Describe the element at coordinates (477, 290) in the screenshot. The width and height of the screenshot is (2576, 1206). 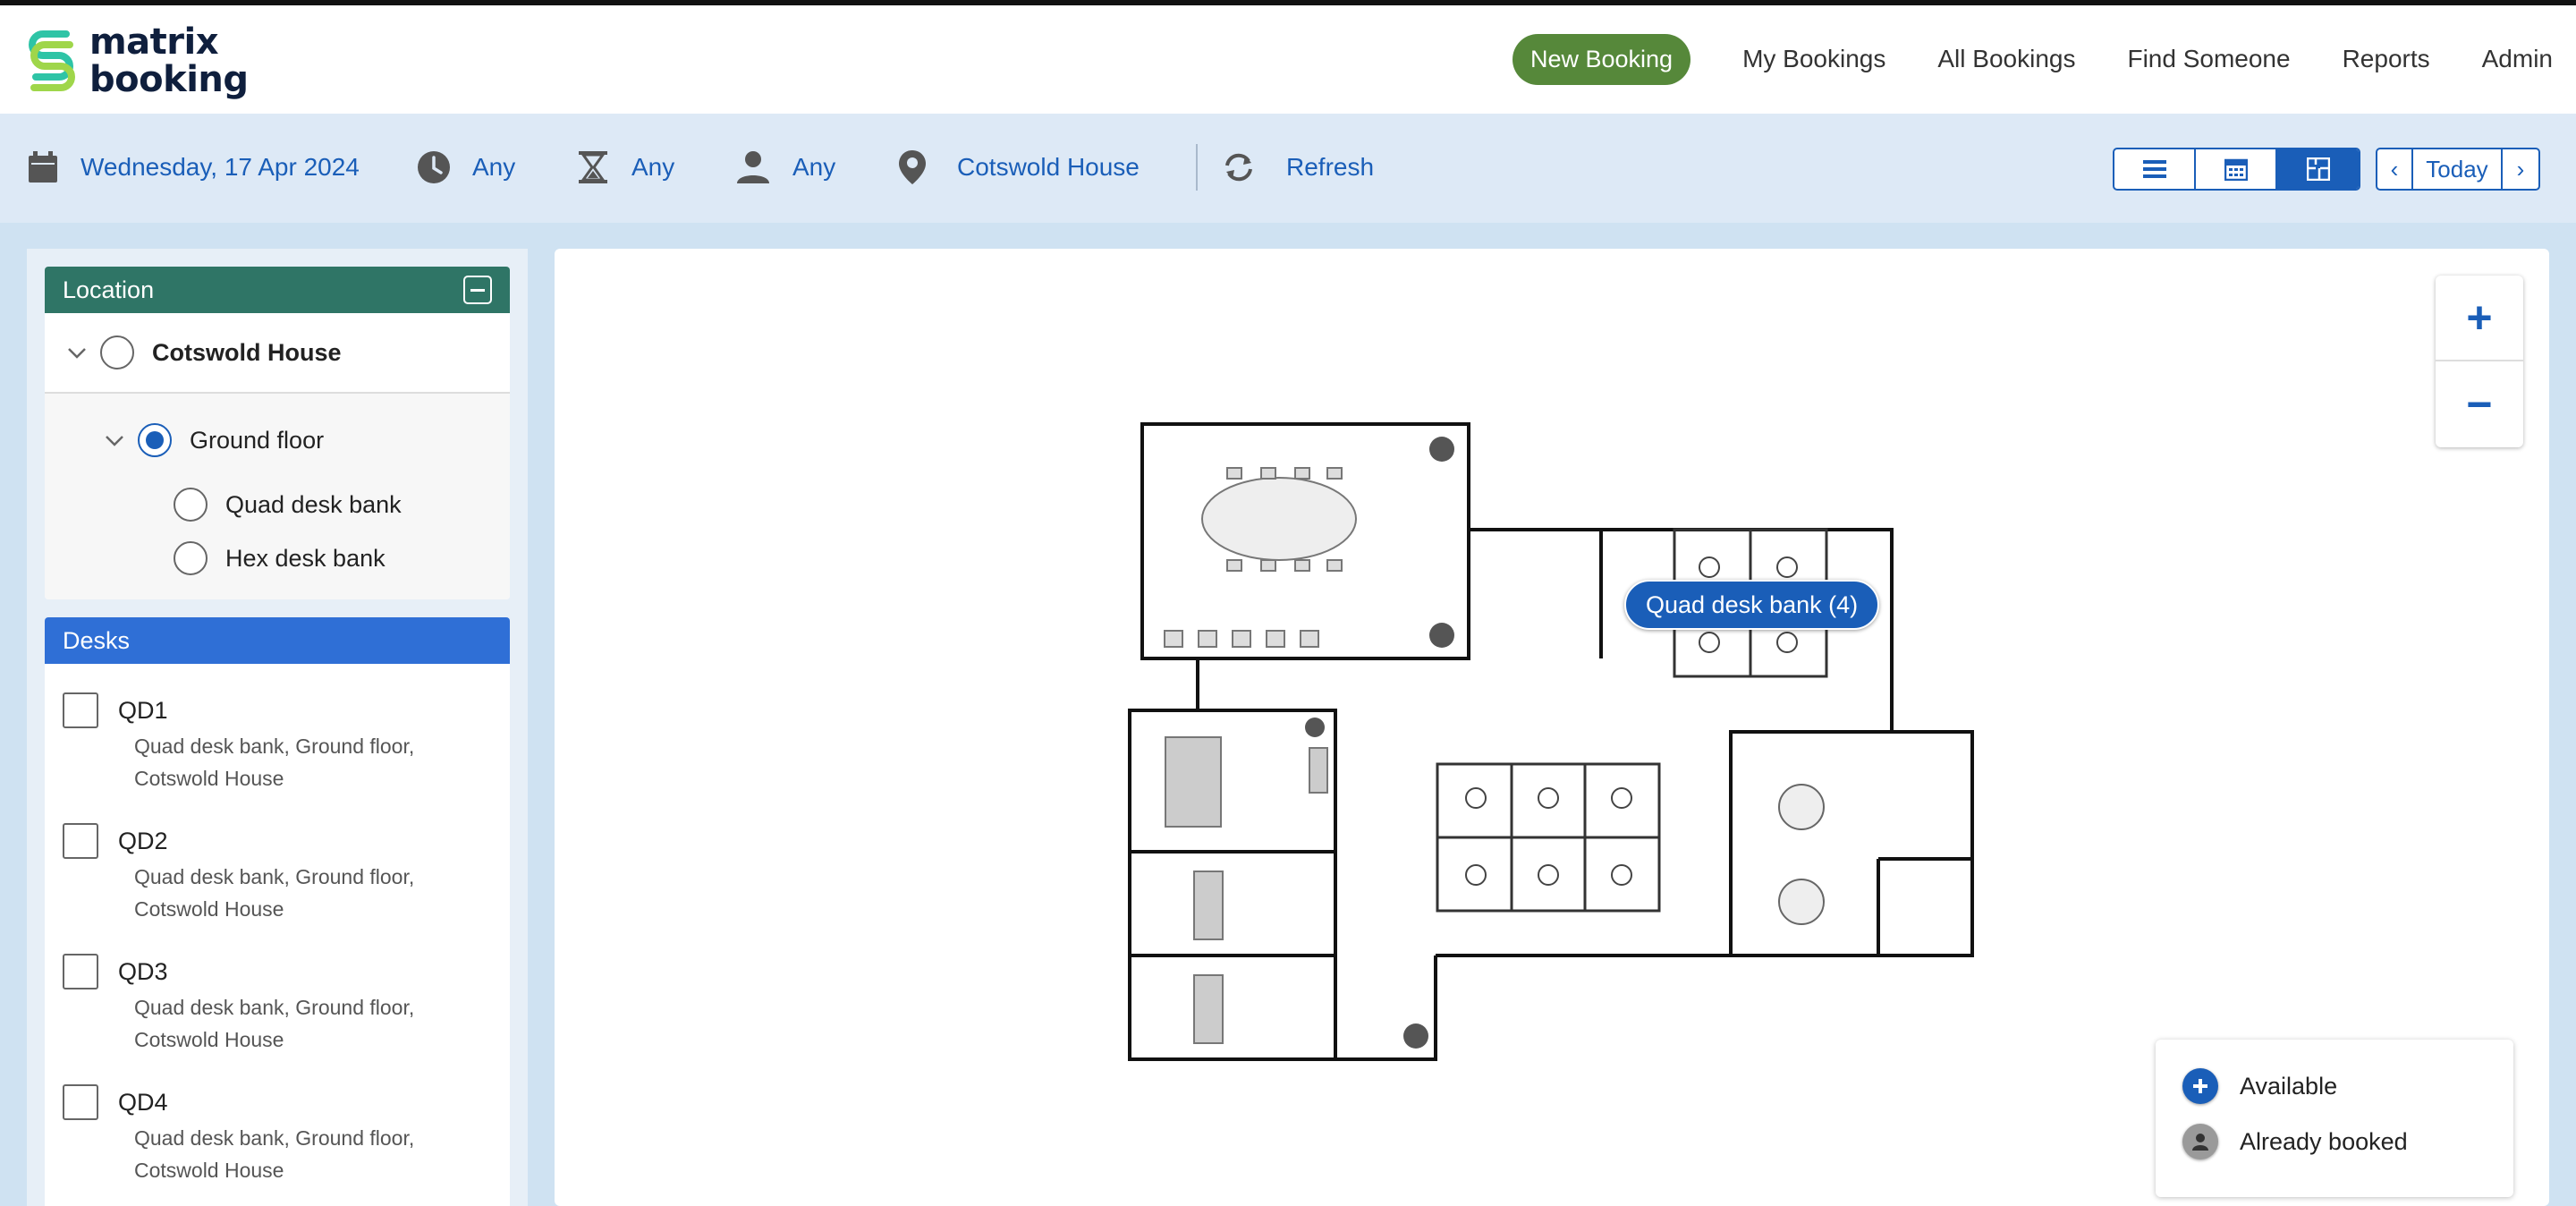
I see `collapse-location-button` at that location.